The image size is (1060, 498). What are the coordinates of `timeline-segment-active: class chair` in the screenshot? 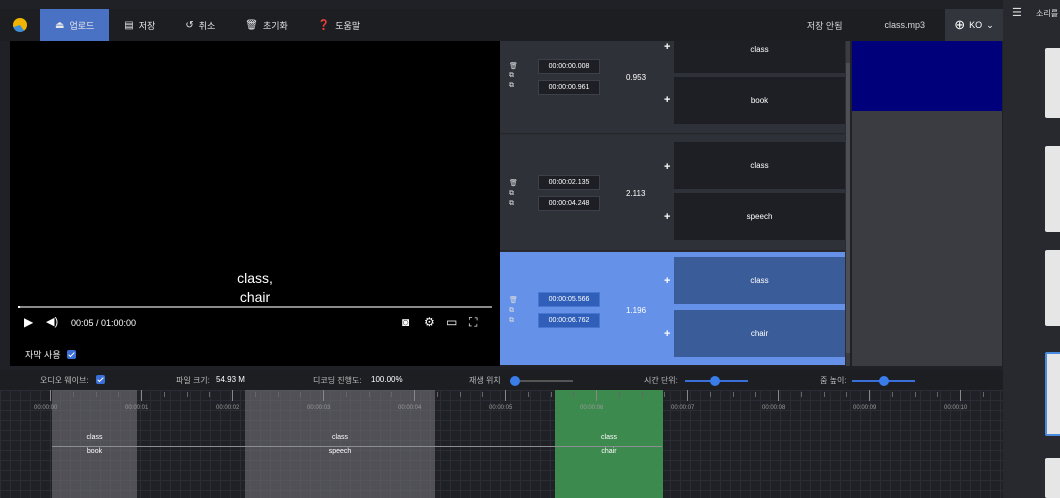 It's located at (609, 444).